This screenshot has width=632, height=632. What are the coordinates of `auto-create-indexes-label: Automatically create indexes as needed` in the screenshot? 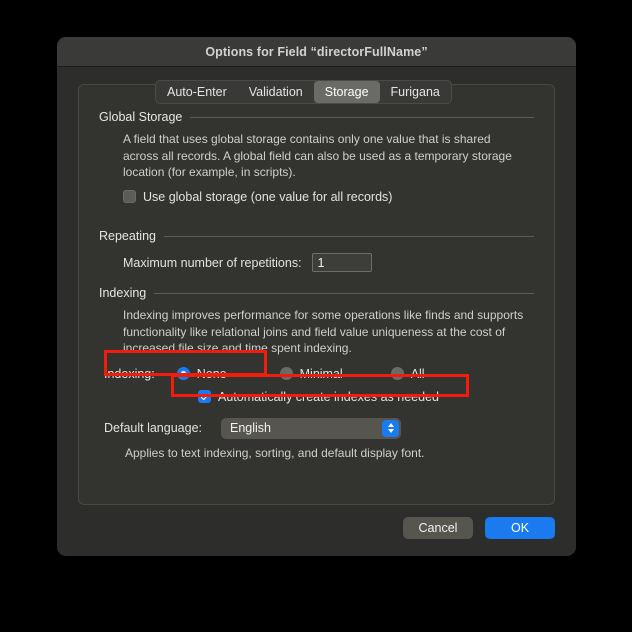 It's located at (328, 396).